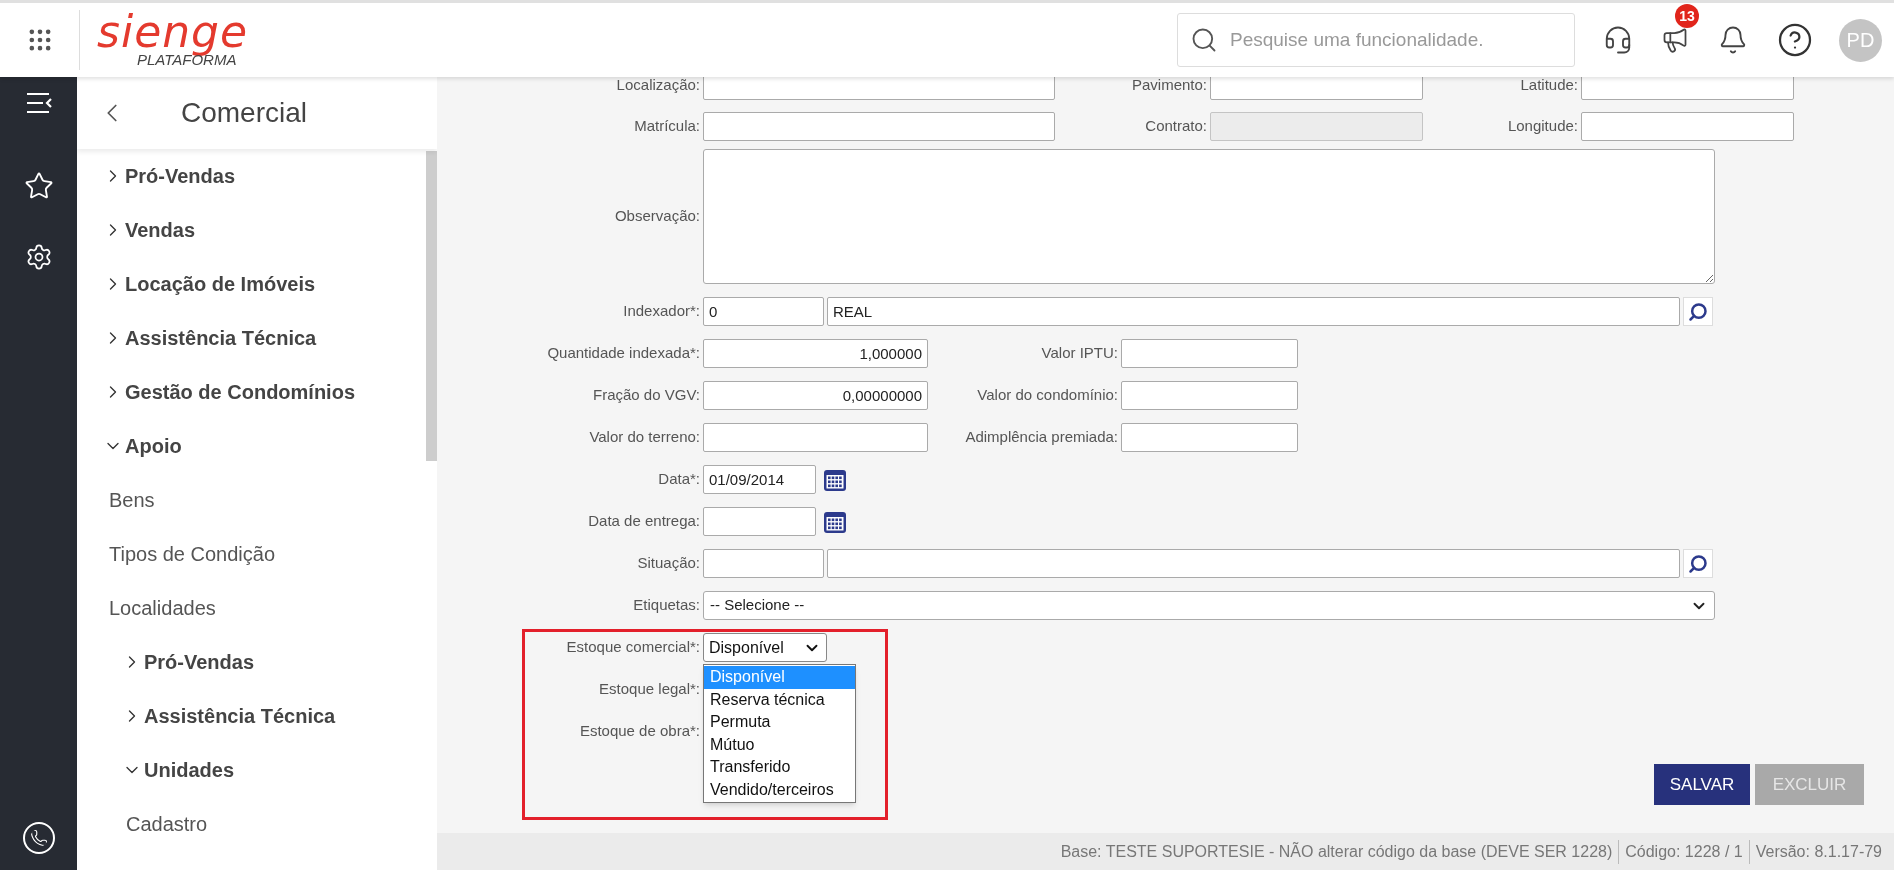 The height and width of the screenshot is (870, 1894). Describe the element at coordinates (38, 103) in the screenshot. I see `menu-collapse-icon` at that location.